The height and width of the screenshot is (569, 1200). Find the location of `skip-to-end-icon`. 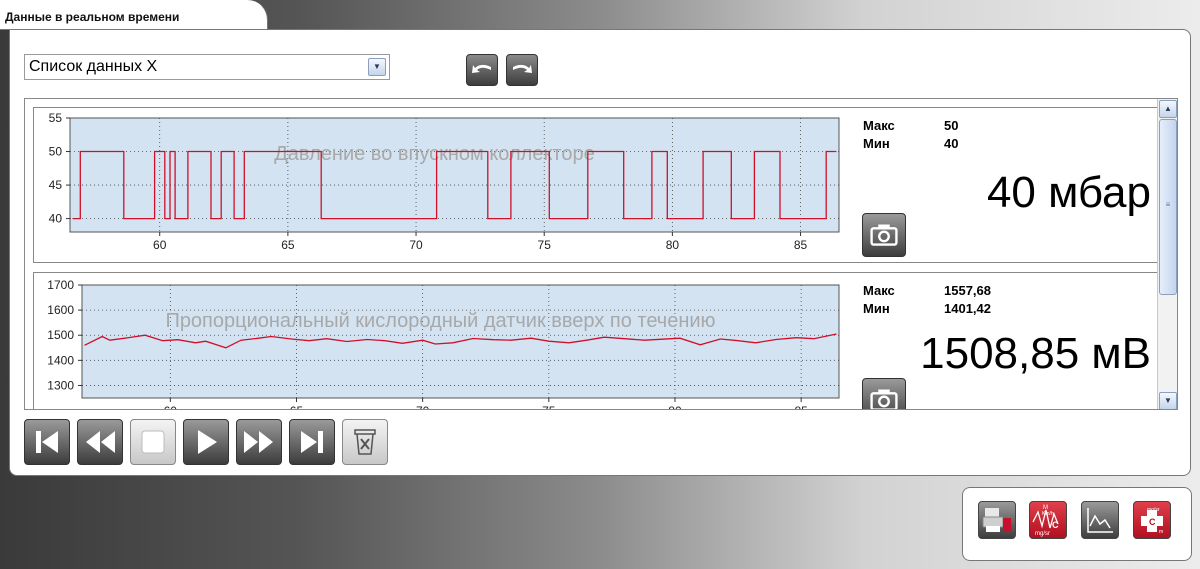

skip-to-end-icon is located at coordinates (312, 442).